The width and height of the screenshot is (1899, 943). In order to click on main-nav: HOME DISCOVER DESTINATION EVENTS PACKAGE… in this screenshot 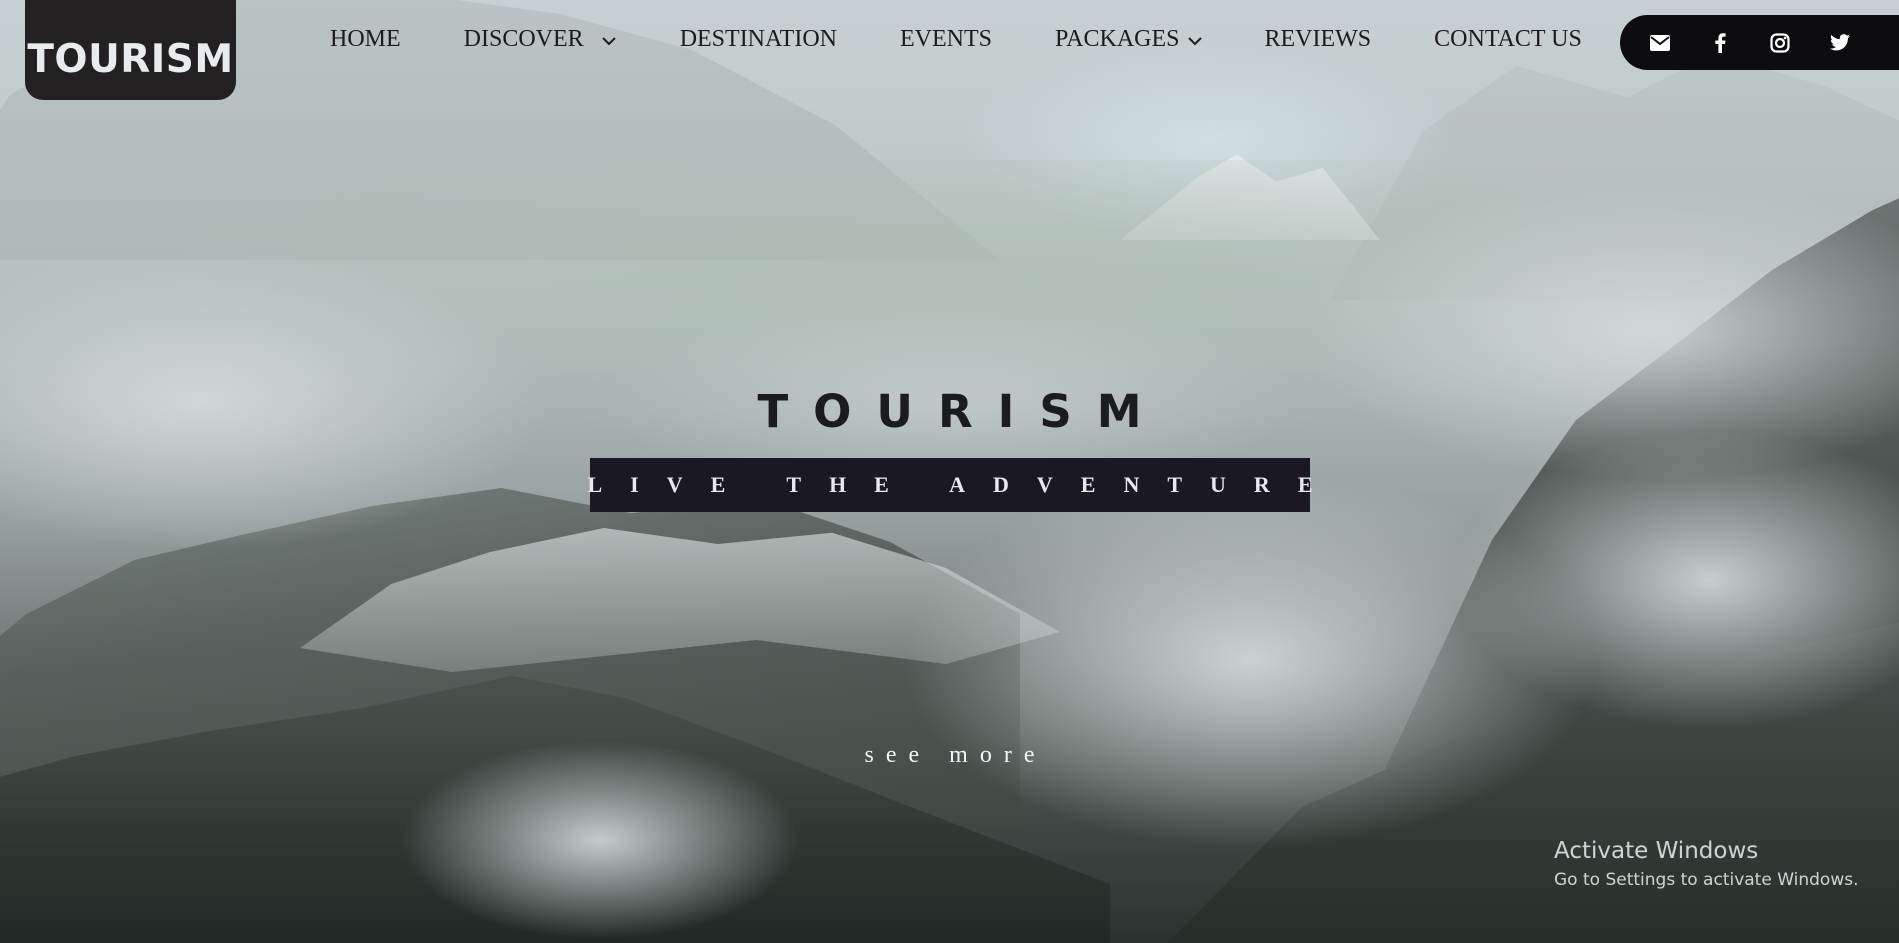, I will do `click(956, 39)`.